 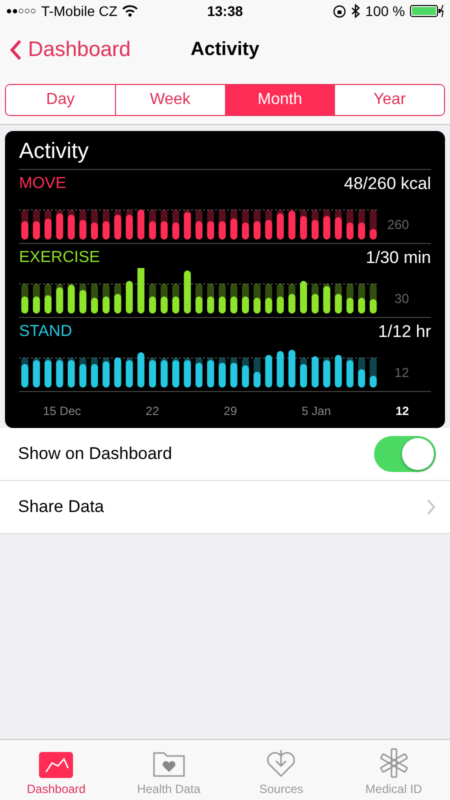 What do you see at coordinates (95, 454) in the screenshot?
I see `setting-label: Show on Dashboard` at bounding box center [95, 454].